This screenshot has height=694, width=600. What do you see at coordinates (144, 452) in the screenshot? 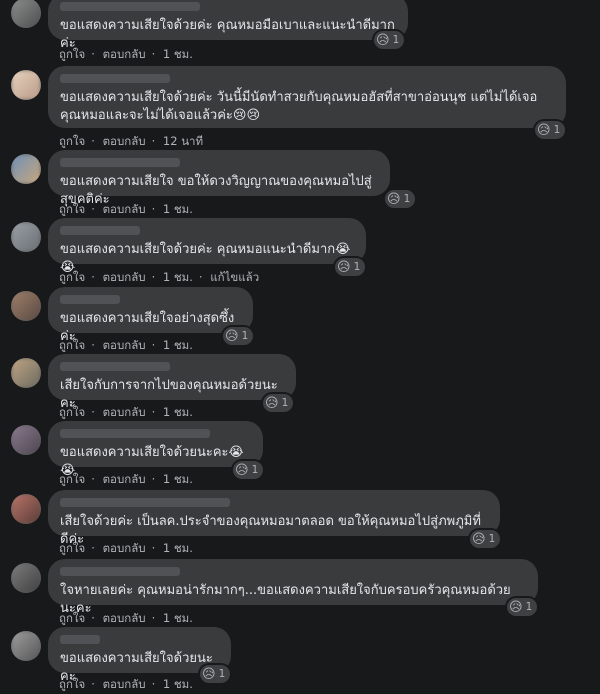
I see `comment-text-body: ขอแสดงความเสียใจด้วยนะคะ` at bounding box center [144, 452].